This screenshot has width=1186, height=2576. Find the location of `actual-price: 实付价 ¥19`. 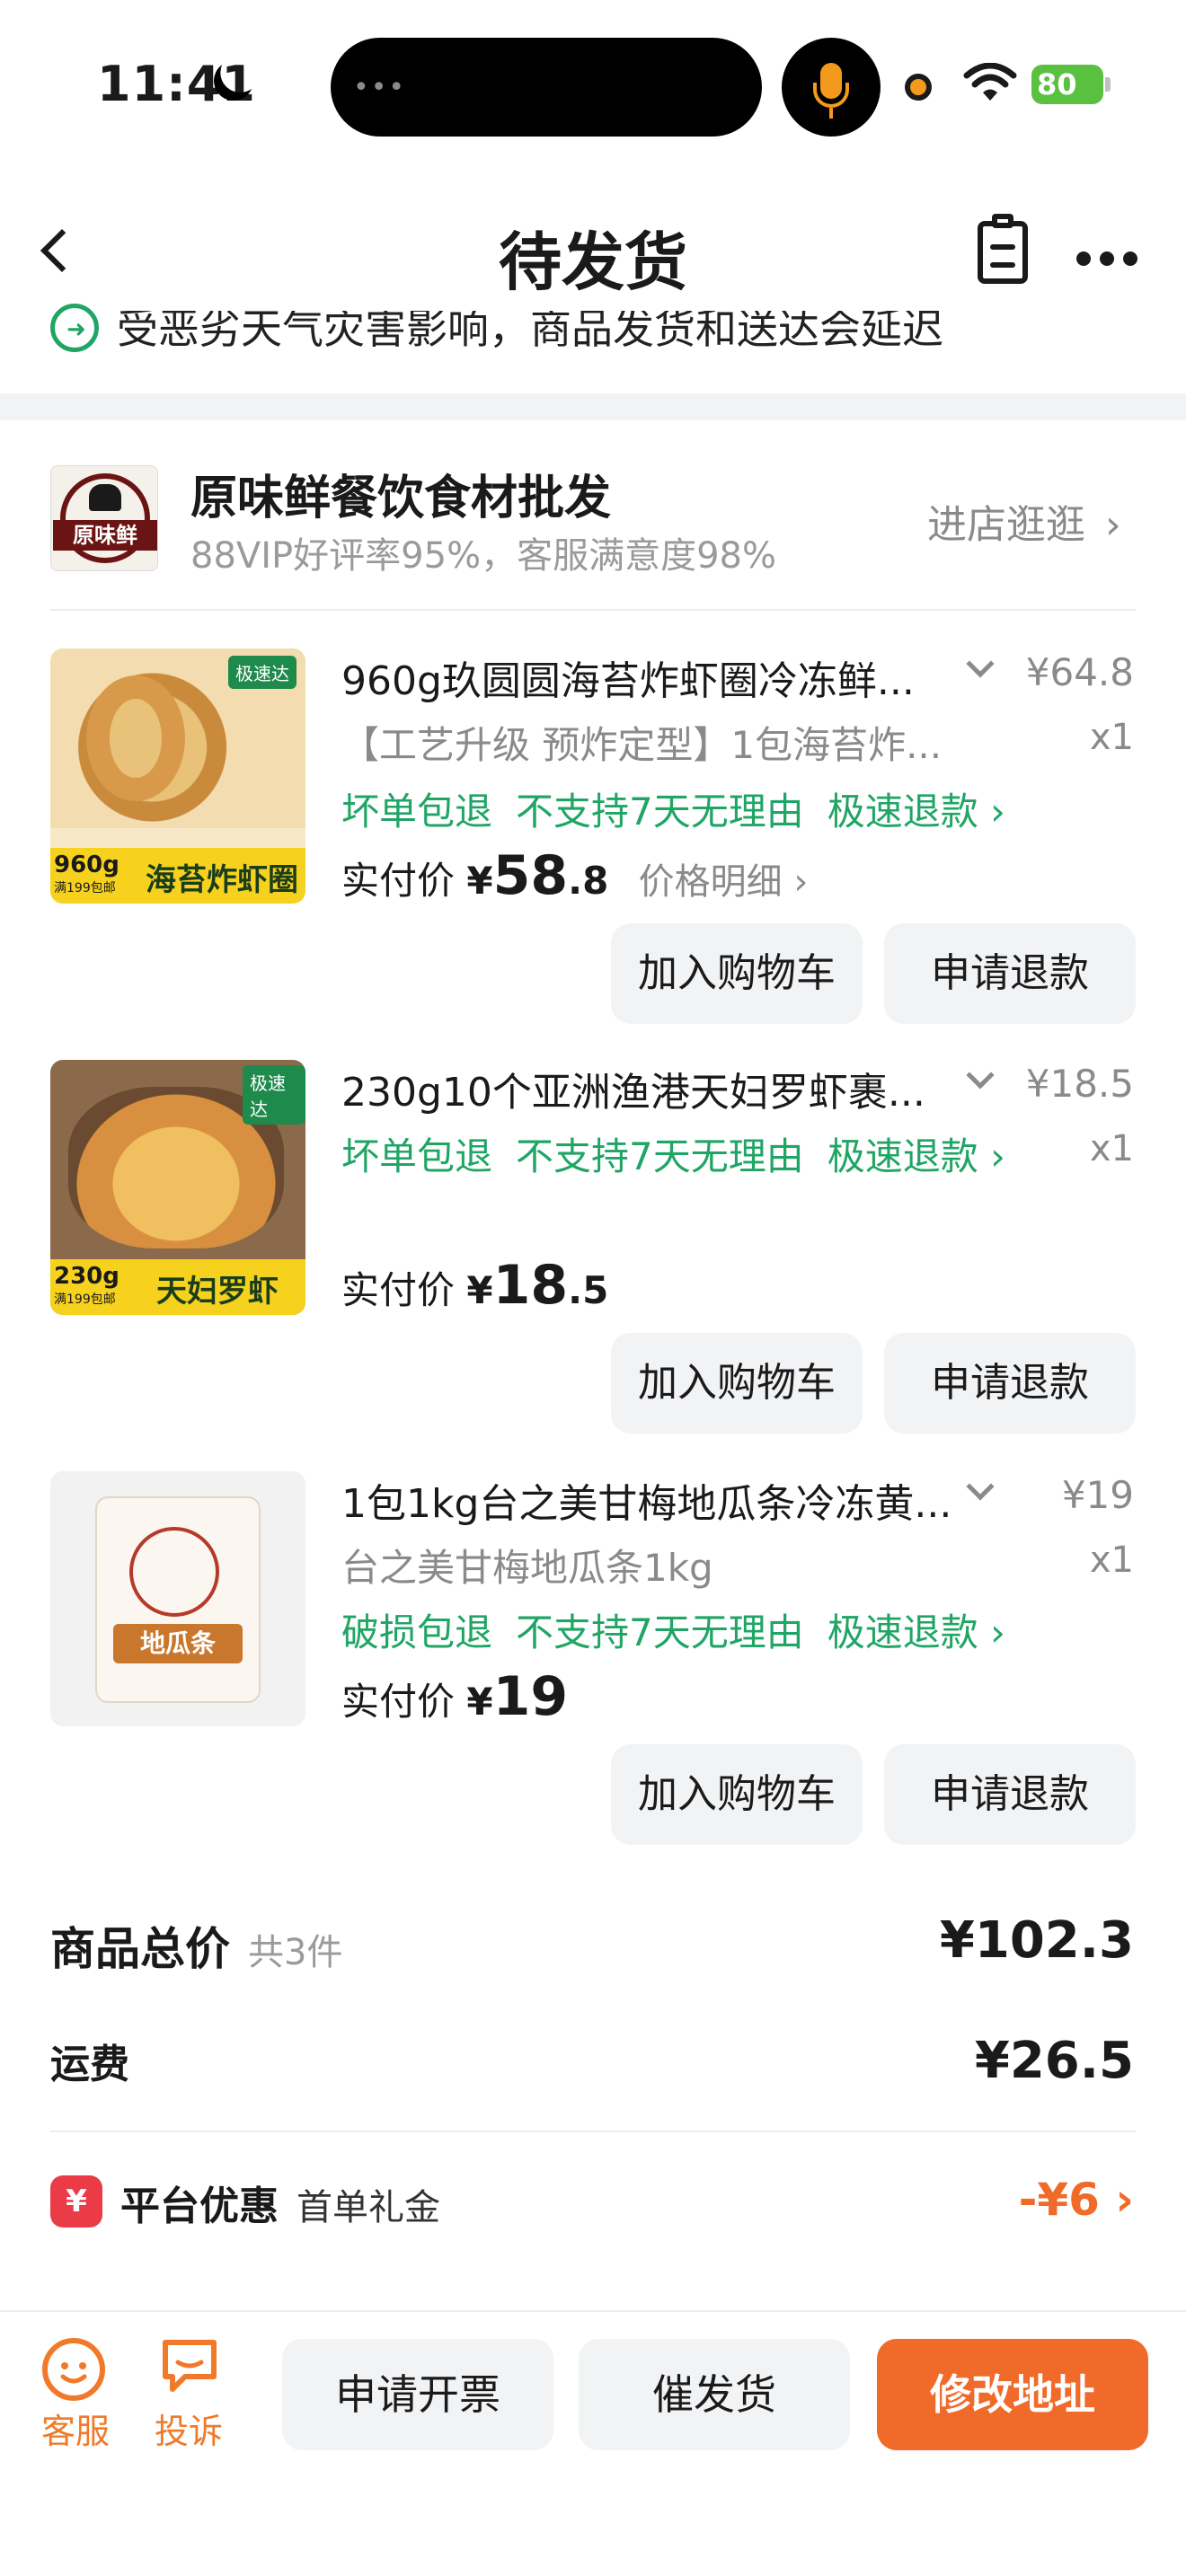

actual-price: 实付价 ¥19 is located at coordinates (455, 1696).